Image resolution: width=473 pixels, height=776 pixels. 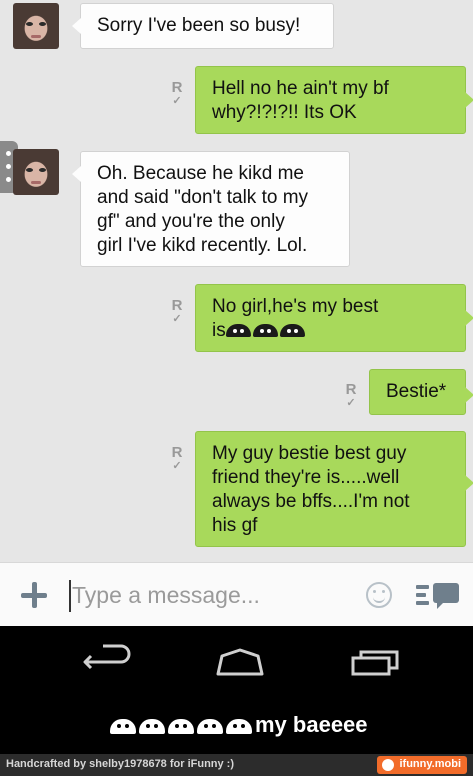 I want to click on incoming-message: Sorry I've been so busy!, so click(x=203, y=26).